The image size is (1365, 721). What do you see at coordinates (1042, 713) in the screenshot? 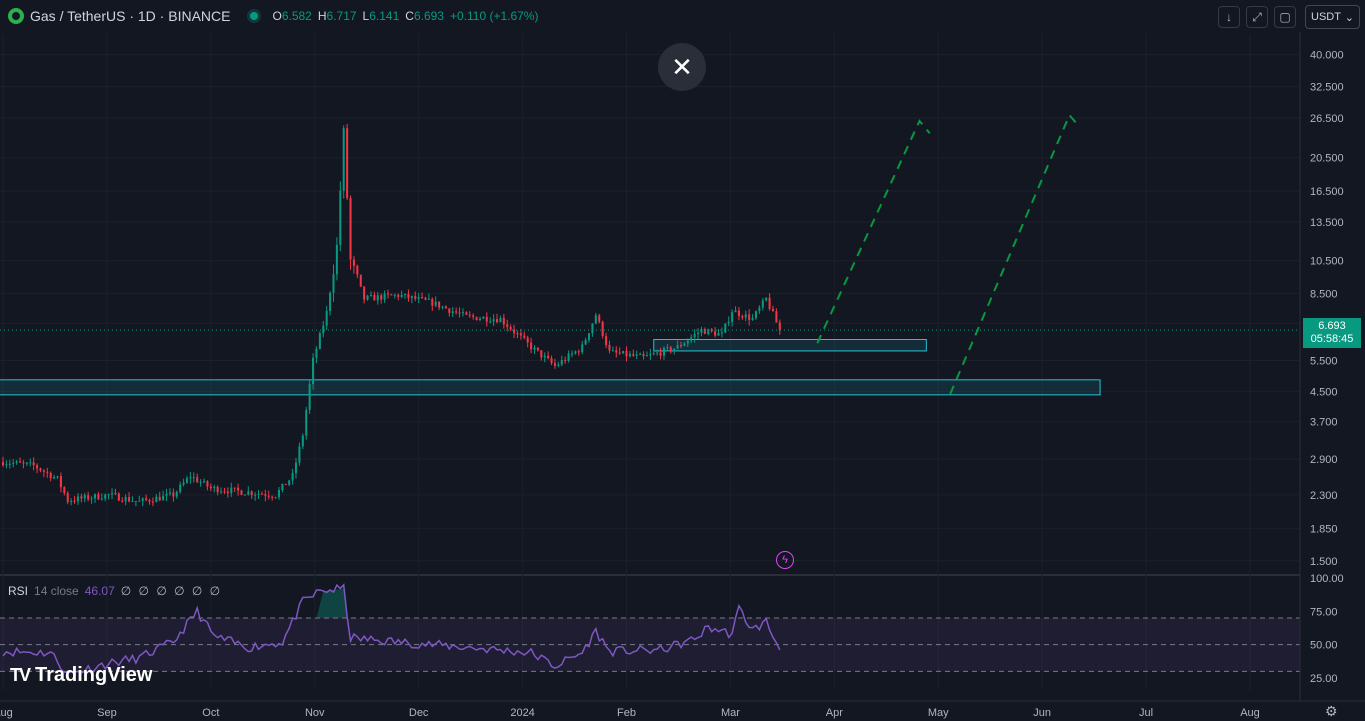
I see `time-tick-label: Jun` at bounding box center [1042, 713].